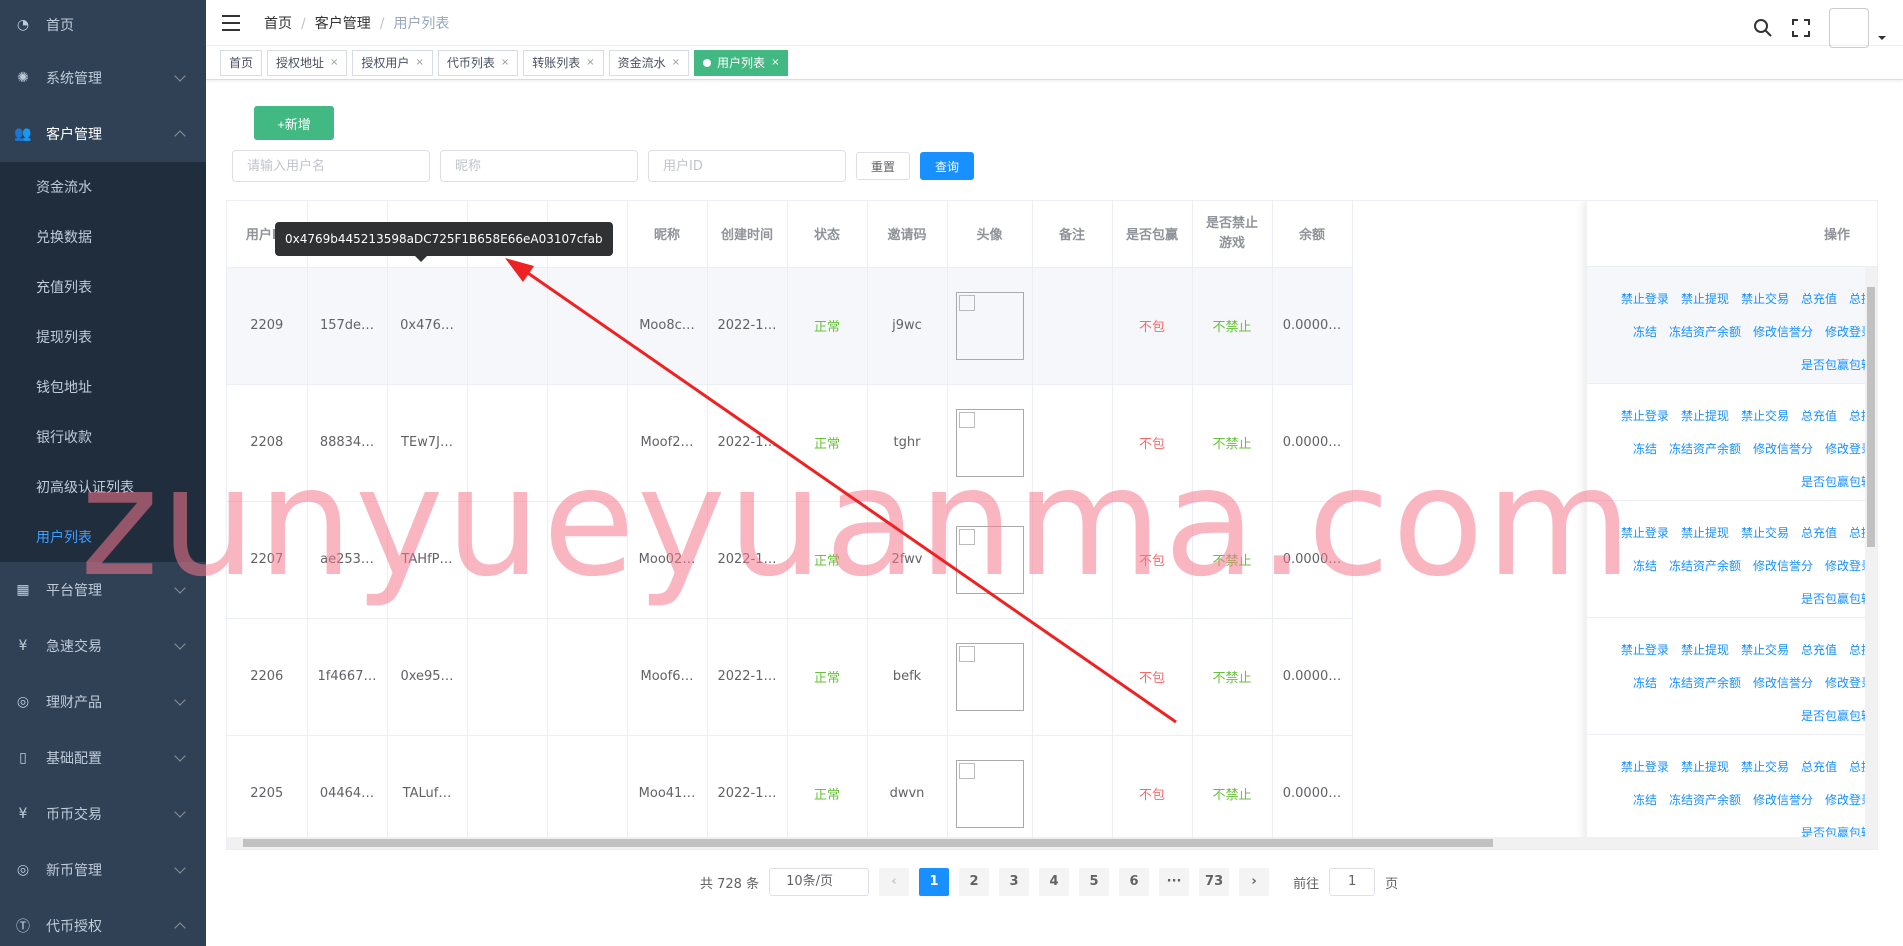  What do you see at coordinates (103, 134) in the screenshot?
I see `sidebar-item-customers: 👥 客户管理` at bounding box center [103, 134].